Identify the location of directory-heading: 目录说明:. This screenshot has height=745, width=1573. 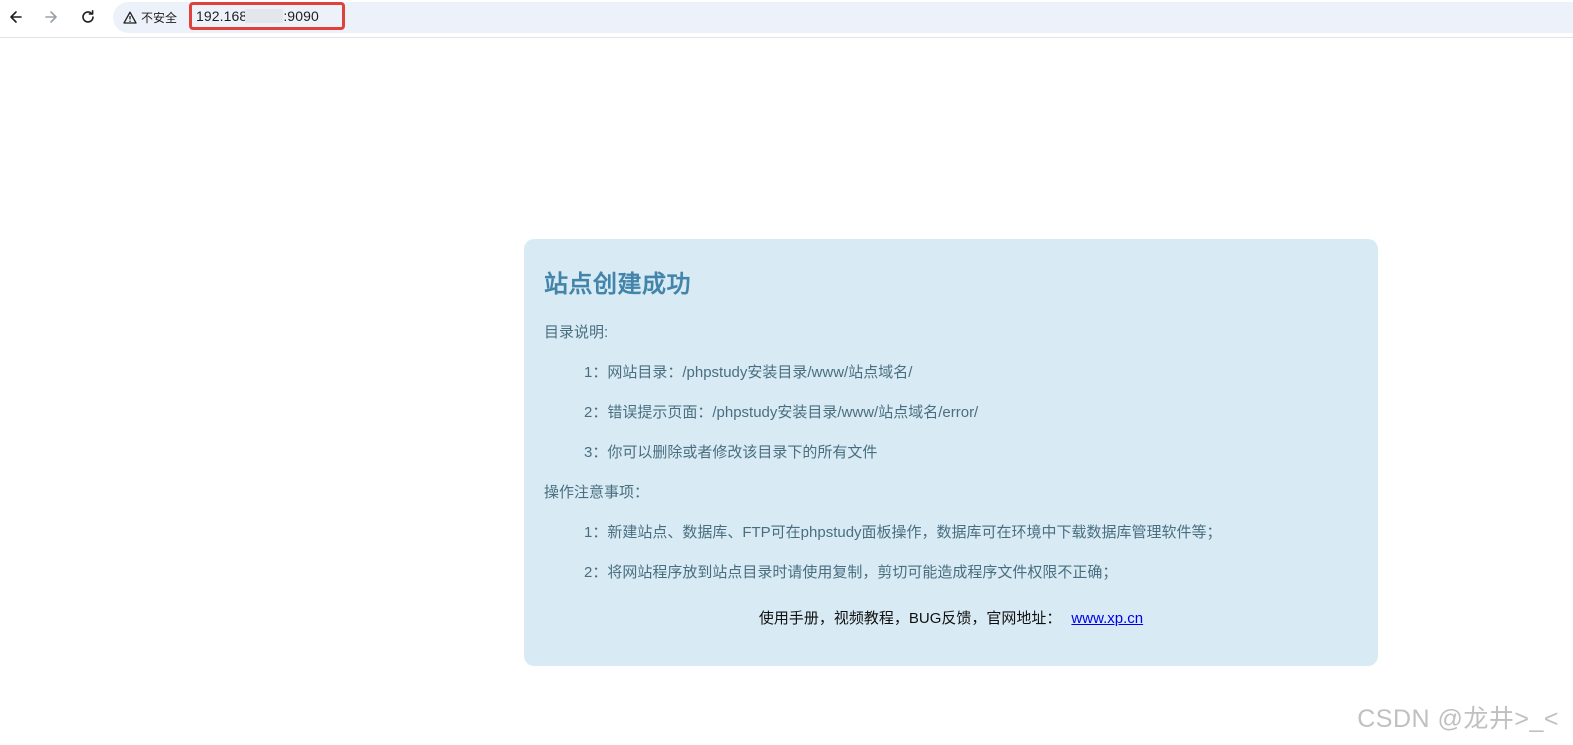
(576, 332).